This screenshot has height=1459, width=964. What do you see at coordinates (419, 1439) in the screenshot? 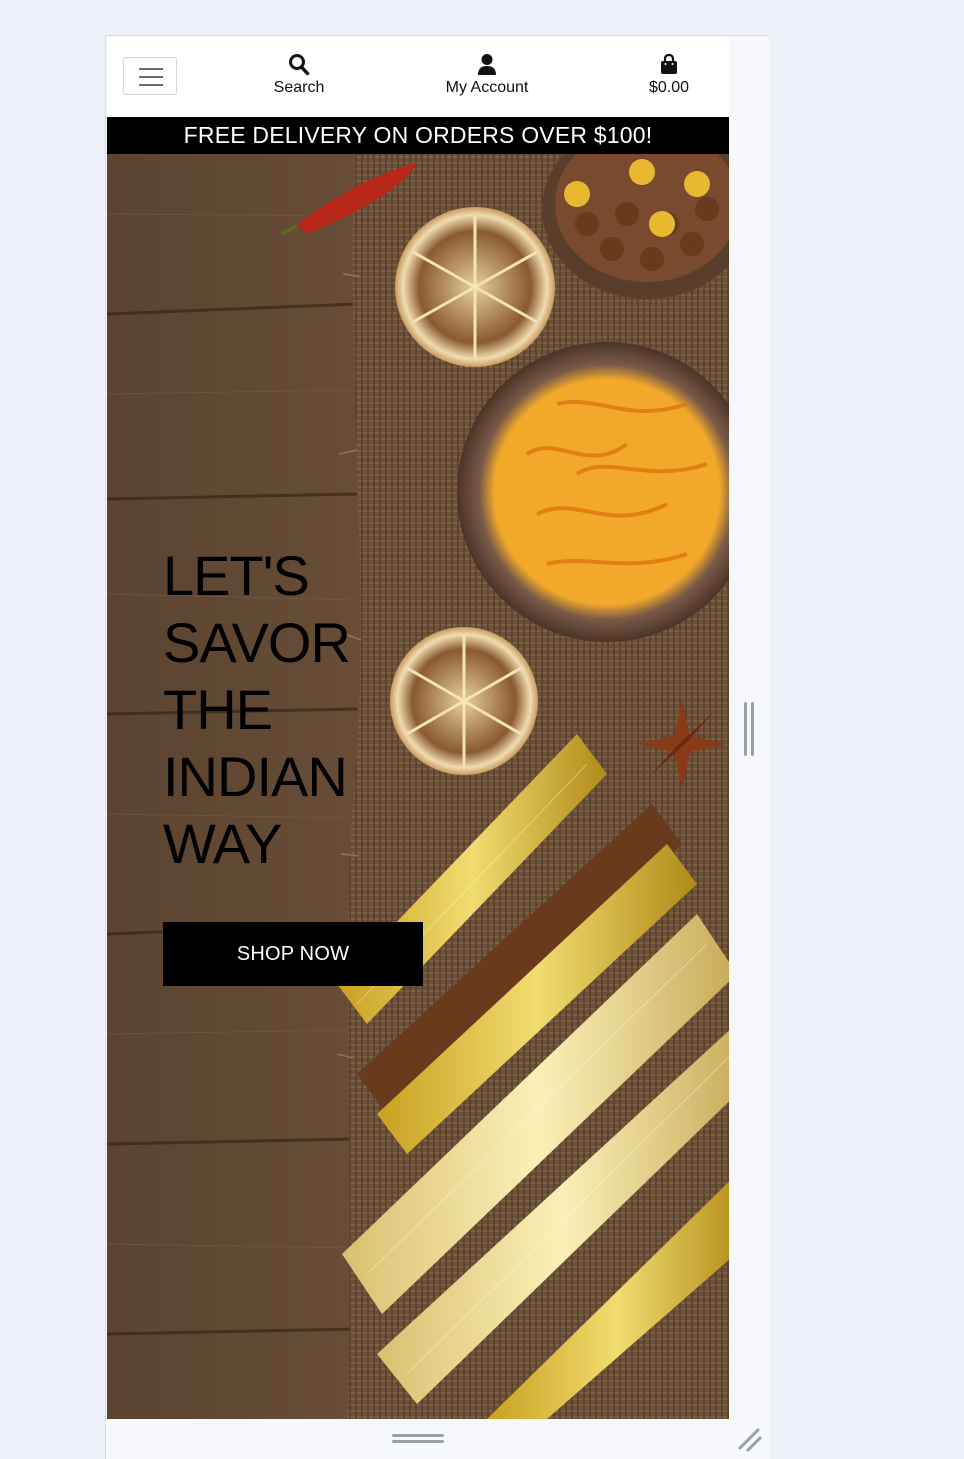
I see `resize-handle-bottom` at bounding box center [419, 1439].